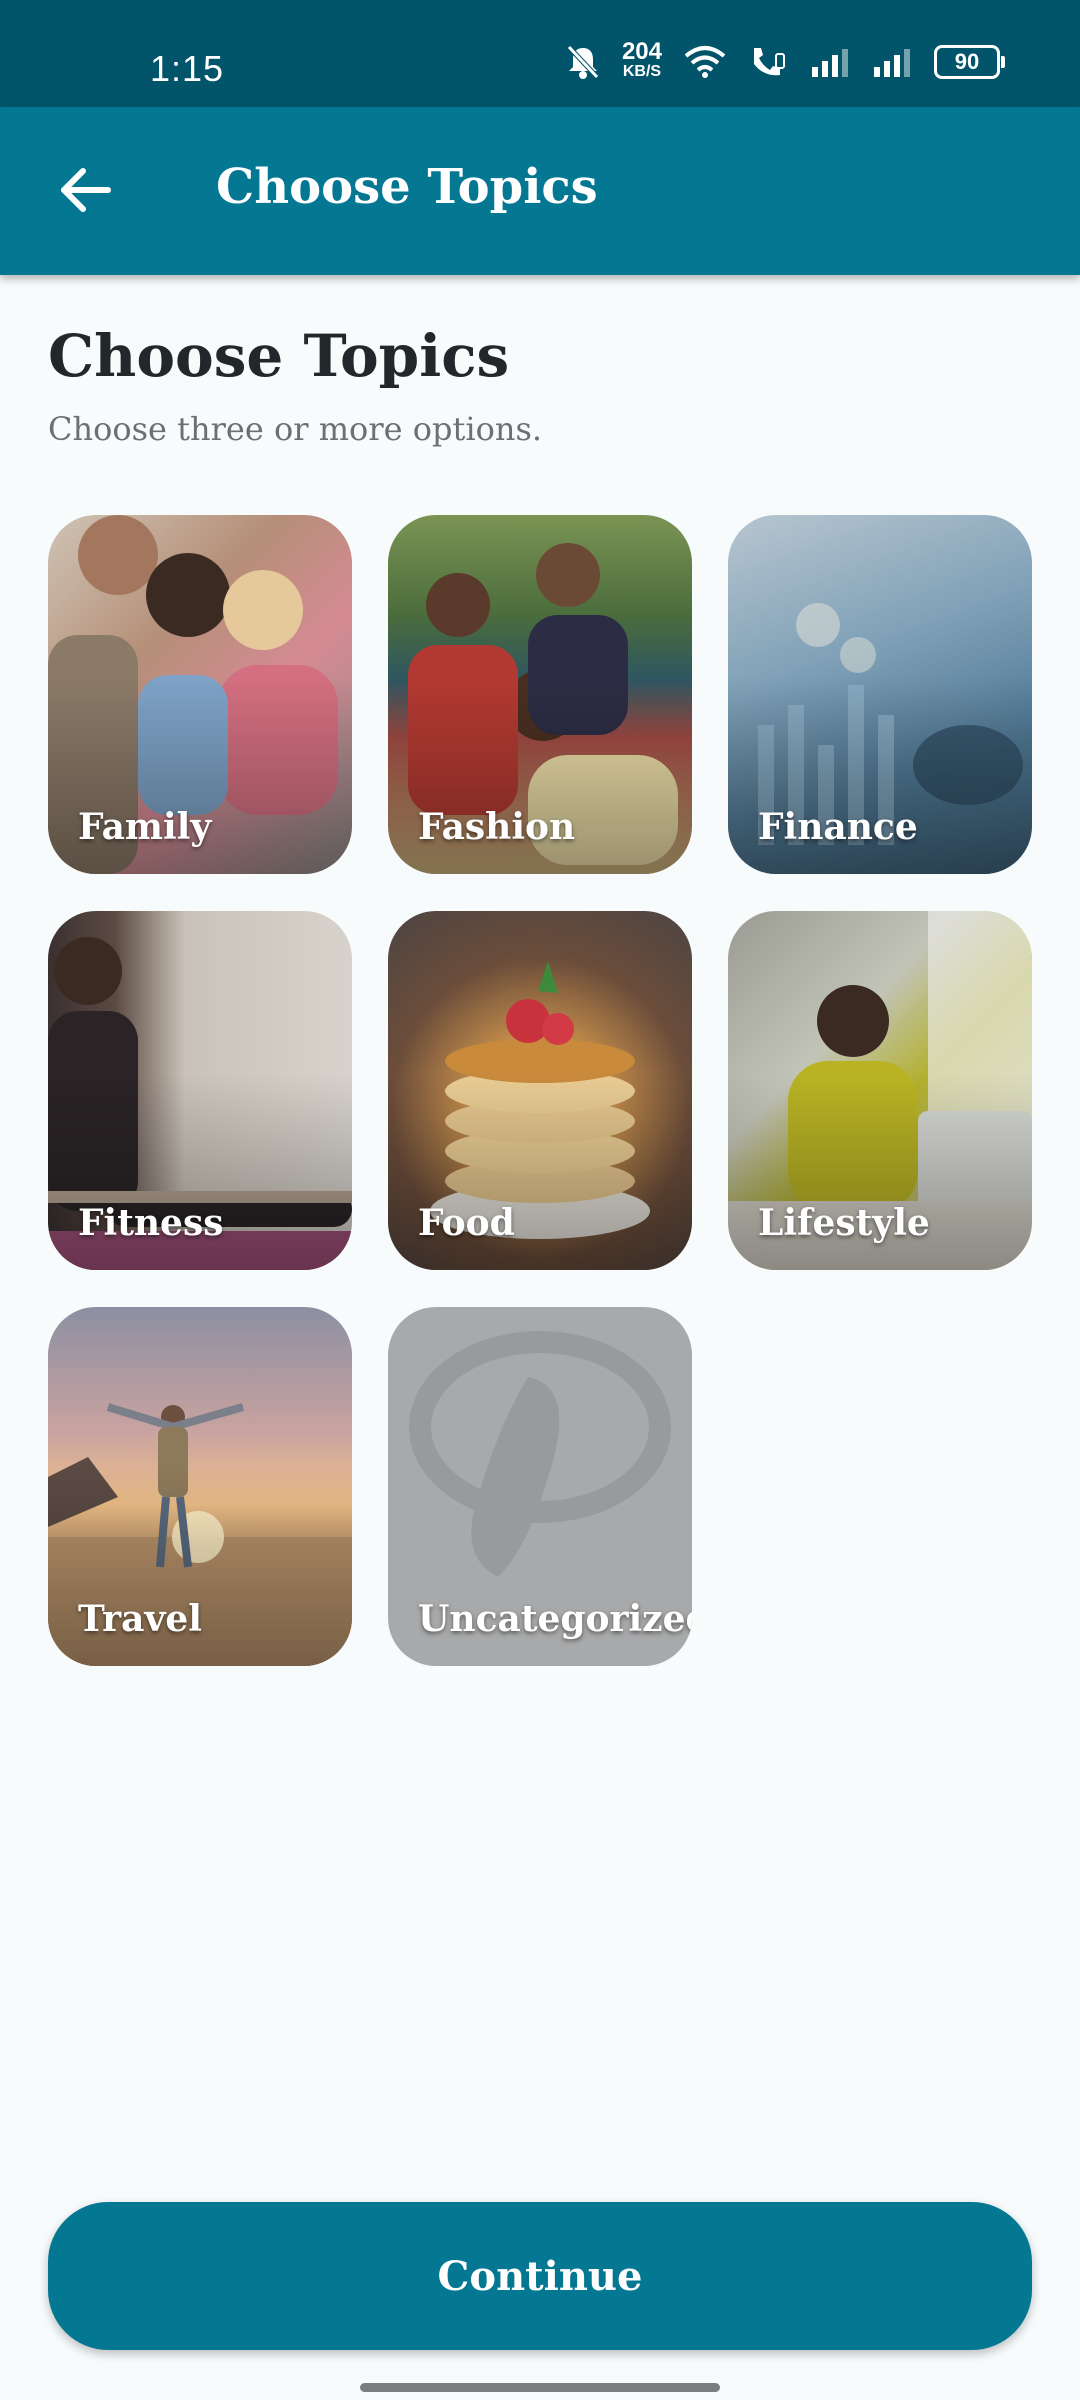 The height and width of the screenshot is (2400, 1080). Describe the element at coordinates (540, 53) in the screenshot. I see `status-bar: 1:15 204 KB/S 90` at that location.